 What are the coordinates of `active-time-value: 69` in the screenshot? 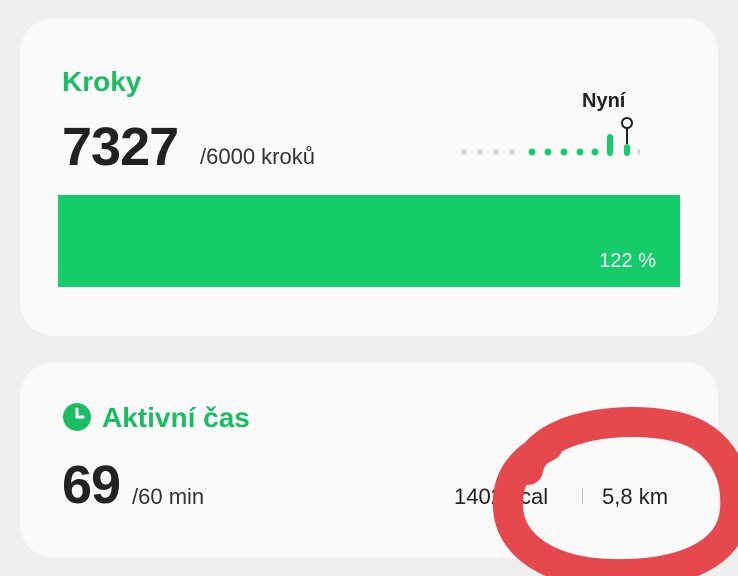 It's located at (91, 485).